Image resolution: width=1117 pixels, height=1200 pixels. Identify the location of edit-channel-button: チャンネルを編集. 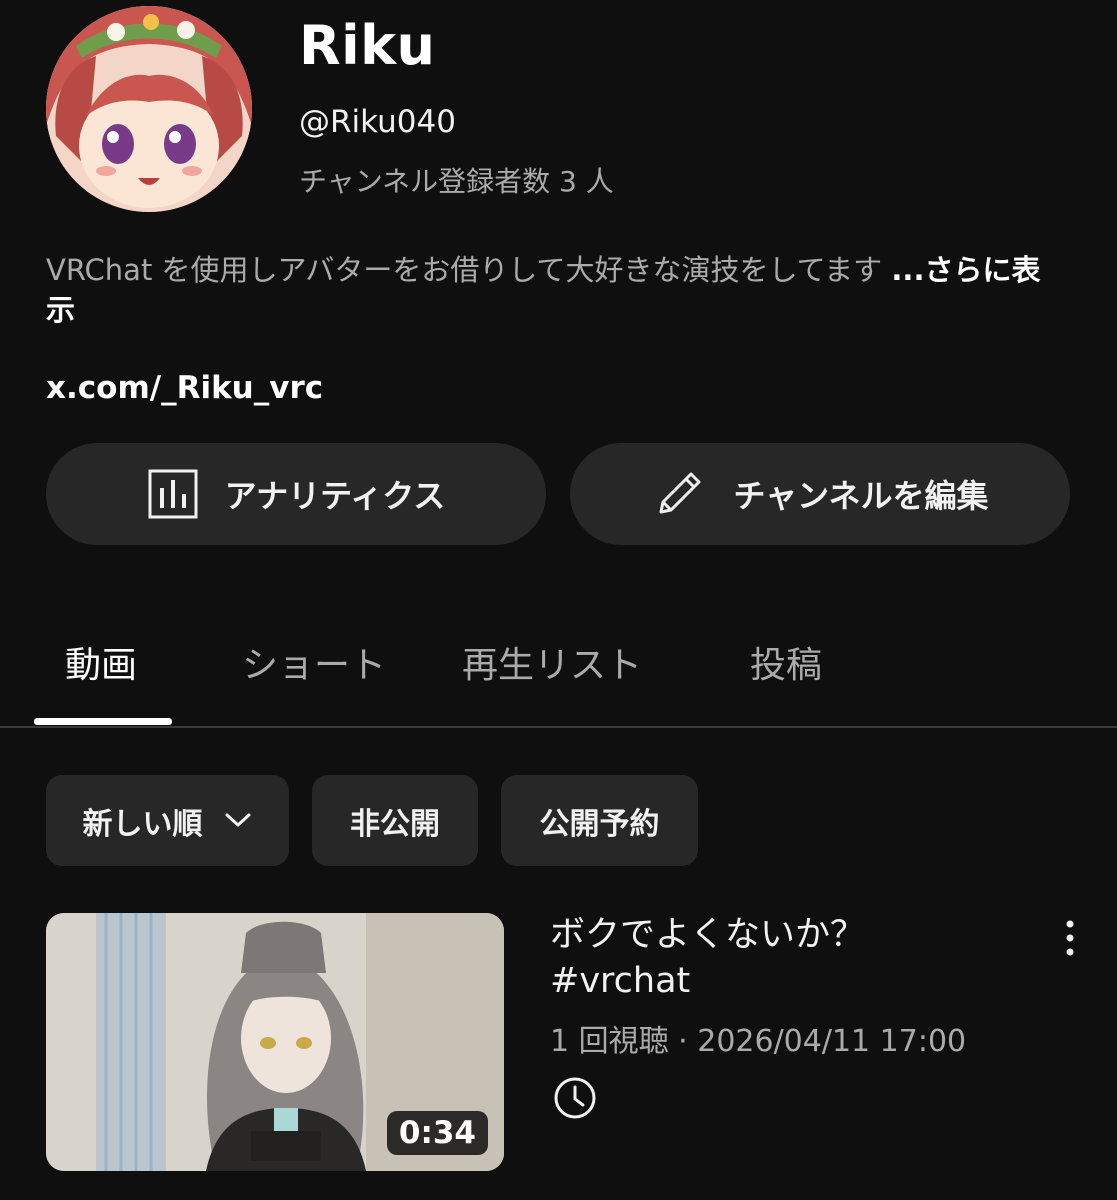
(820, 494).